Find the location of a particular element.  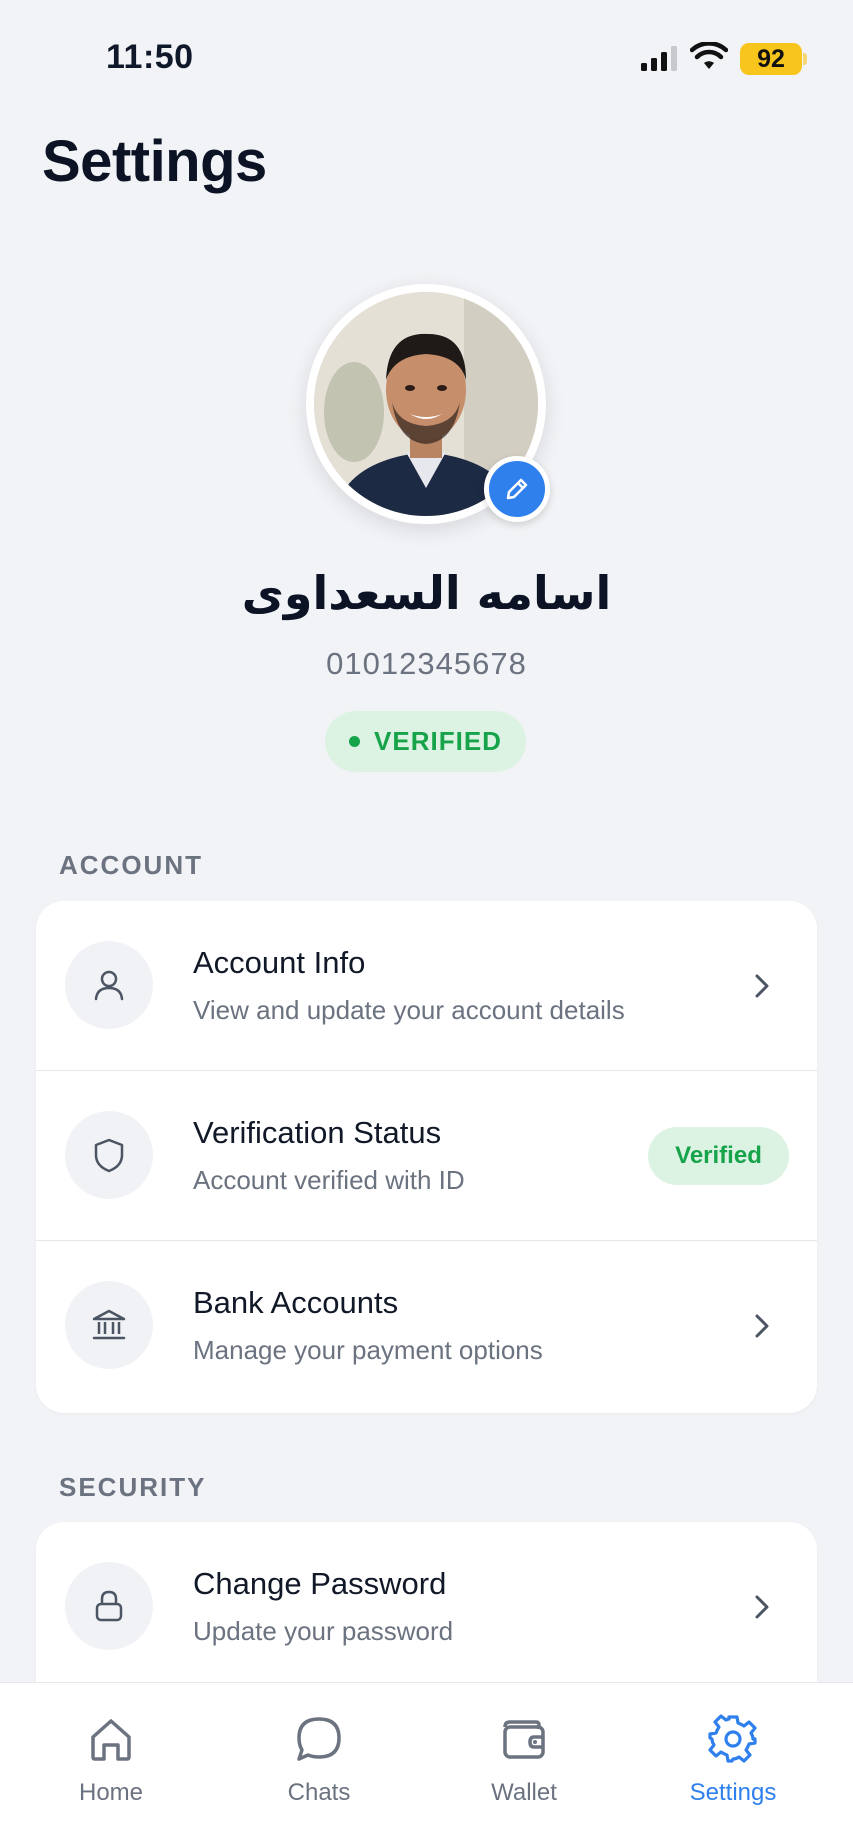

lock-icon is located at coordinates (109, 1606).